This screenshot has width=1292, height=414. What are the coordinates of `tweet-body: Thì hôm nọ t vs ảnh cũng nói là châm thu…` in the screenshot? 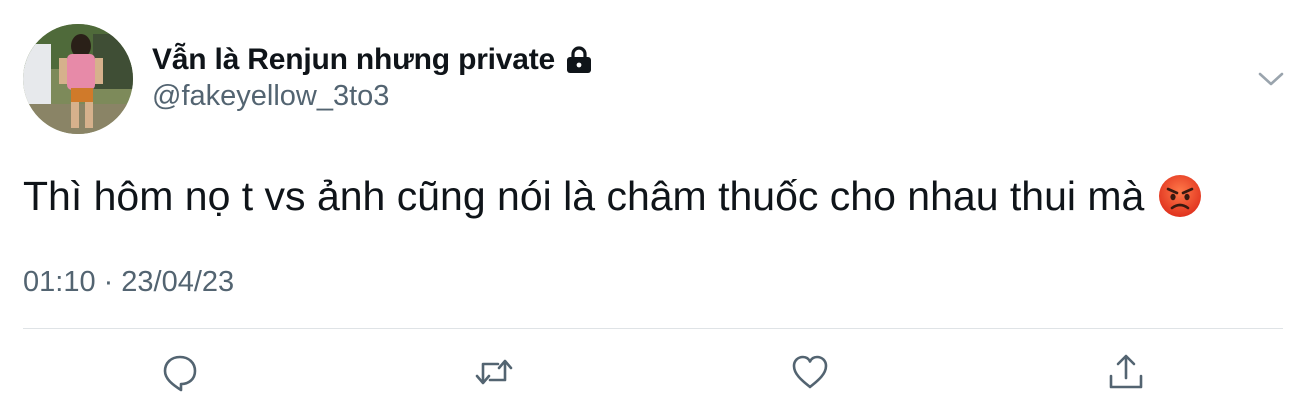 It's located at (584, 196).